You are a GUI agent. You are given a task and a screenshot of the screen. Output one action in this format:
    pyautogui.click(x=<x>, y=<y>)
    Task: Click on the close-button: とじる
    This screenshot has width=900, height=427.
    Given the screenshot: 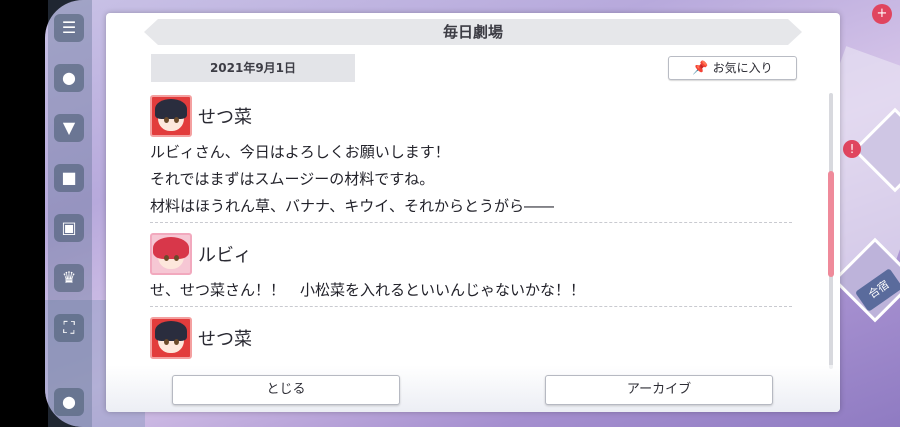 What is the action you would take?
    pyautogui.click(x=286, y=390)
    